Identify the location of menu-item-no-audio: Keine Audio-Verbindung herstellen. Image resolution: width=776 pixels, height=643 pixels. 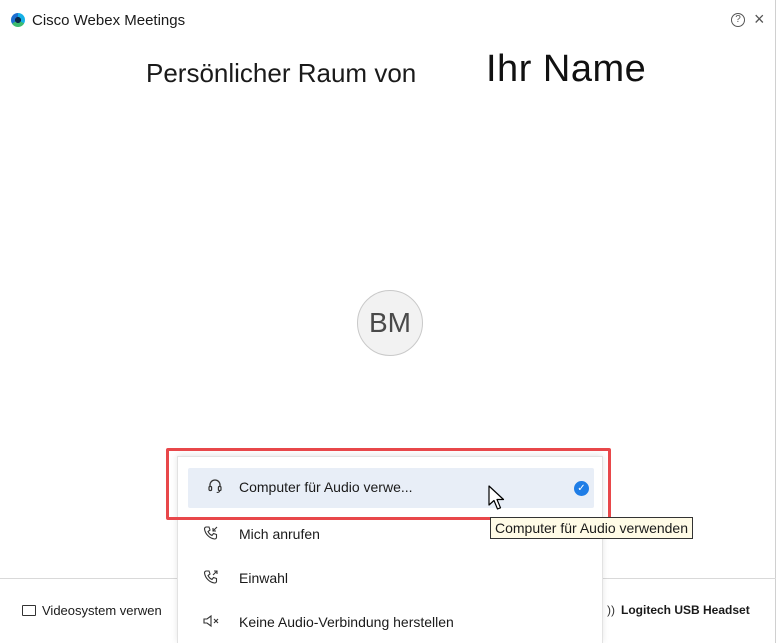
(391, 623).